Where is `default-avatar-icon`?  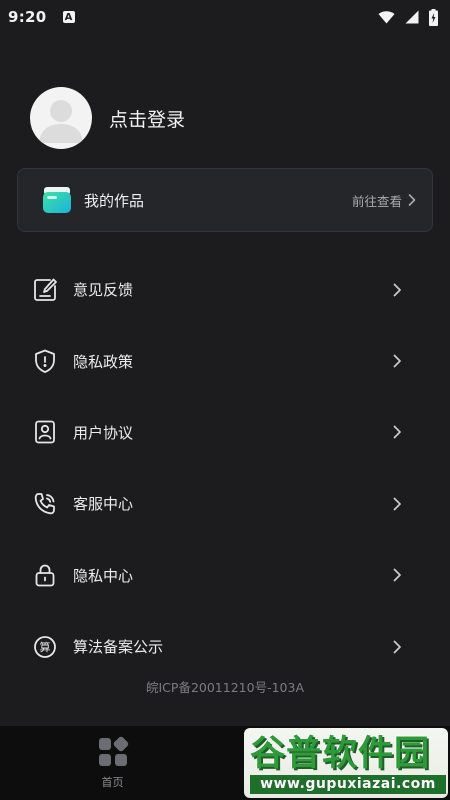
default-avatar-icon is located at coordinates (61, 121).